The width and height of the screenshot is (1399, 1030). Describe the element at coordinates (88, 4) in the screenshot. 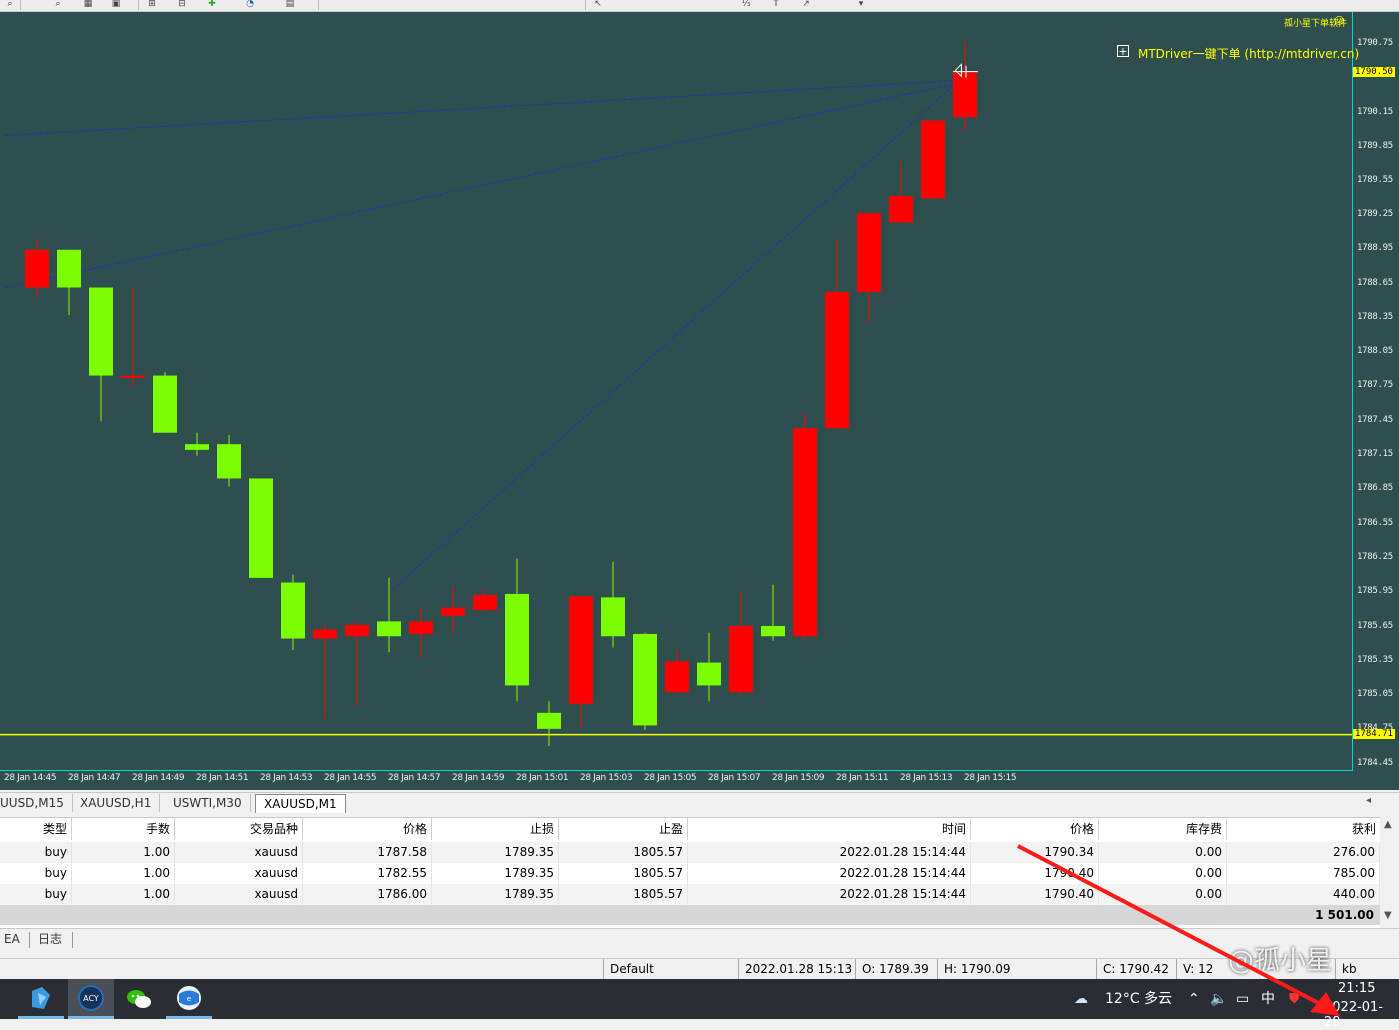

I see `grid-icon: ▦` at that location.